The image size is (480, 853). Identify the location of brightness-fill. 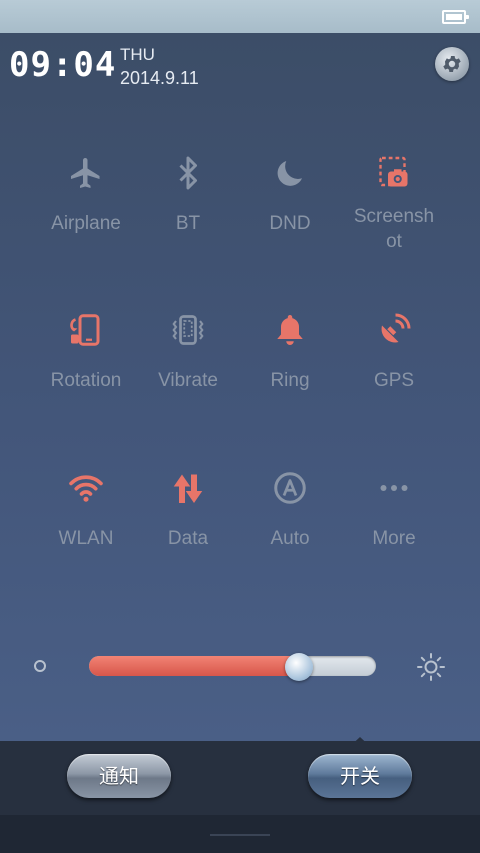
(194, 666).